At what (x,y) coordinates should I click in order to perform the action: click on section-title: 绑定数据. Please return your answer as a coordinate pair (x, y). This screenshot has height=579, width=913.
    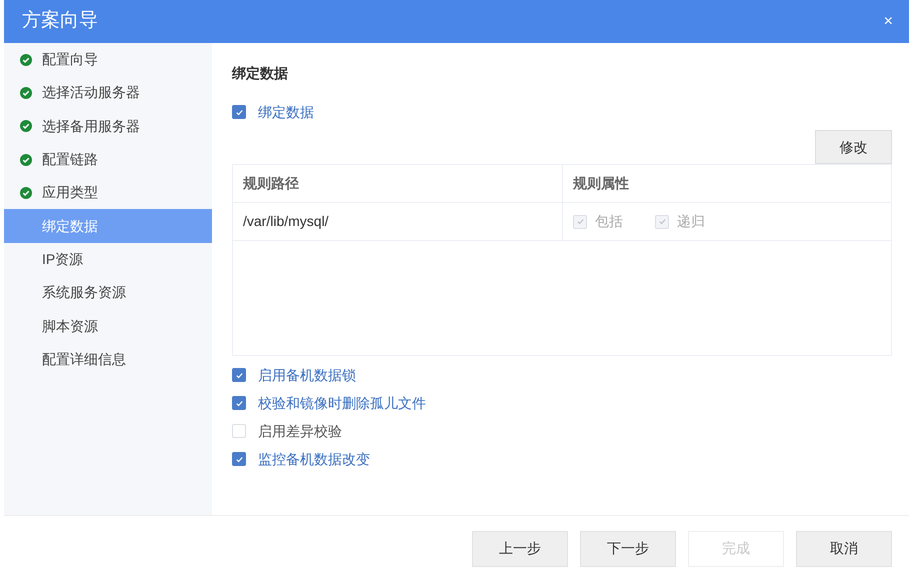
    Looking at the image, I should click on (260, 73).